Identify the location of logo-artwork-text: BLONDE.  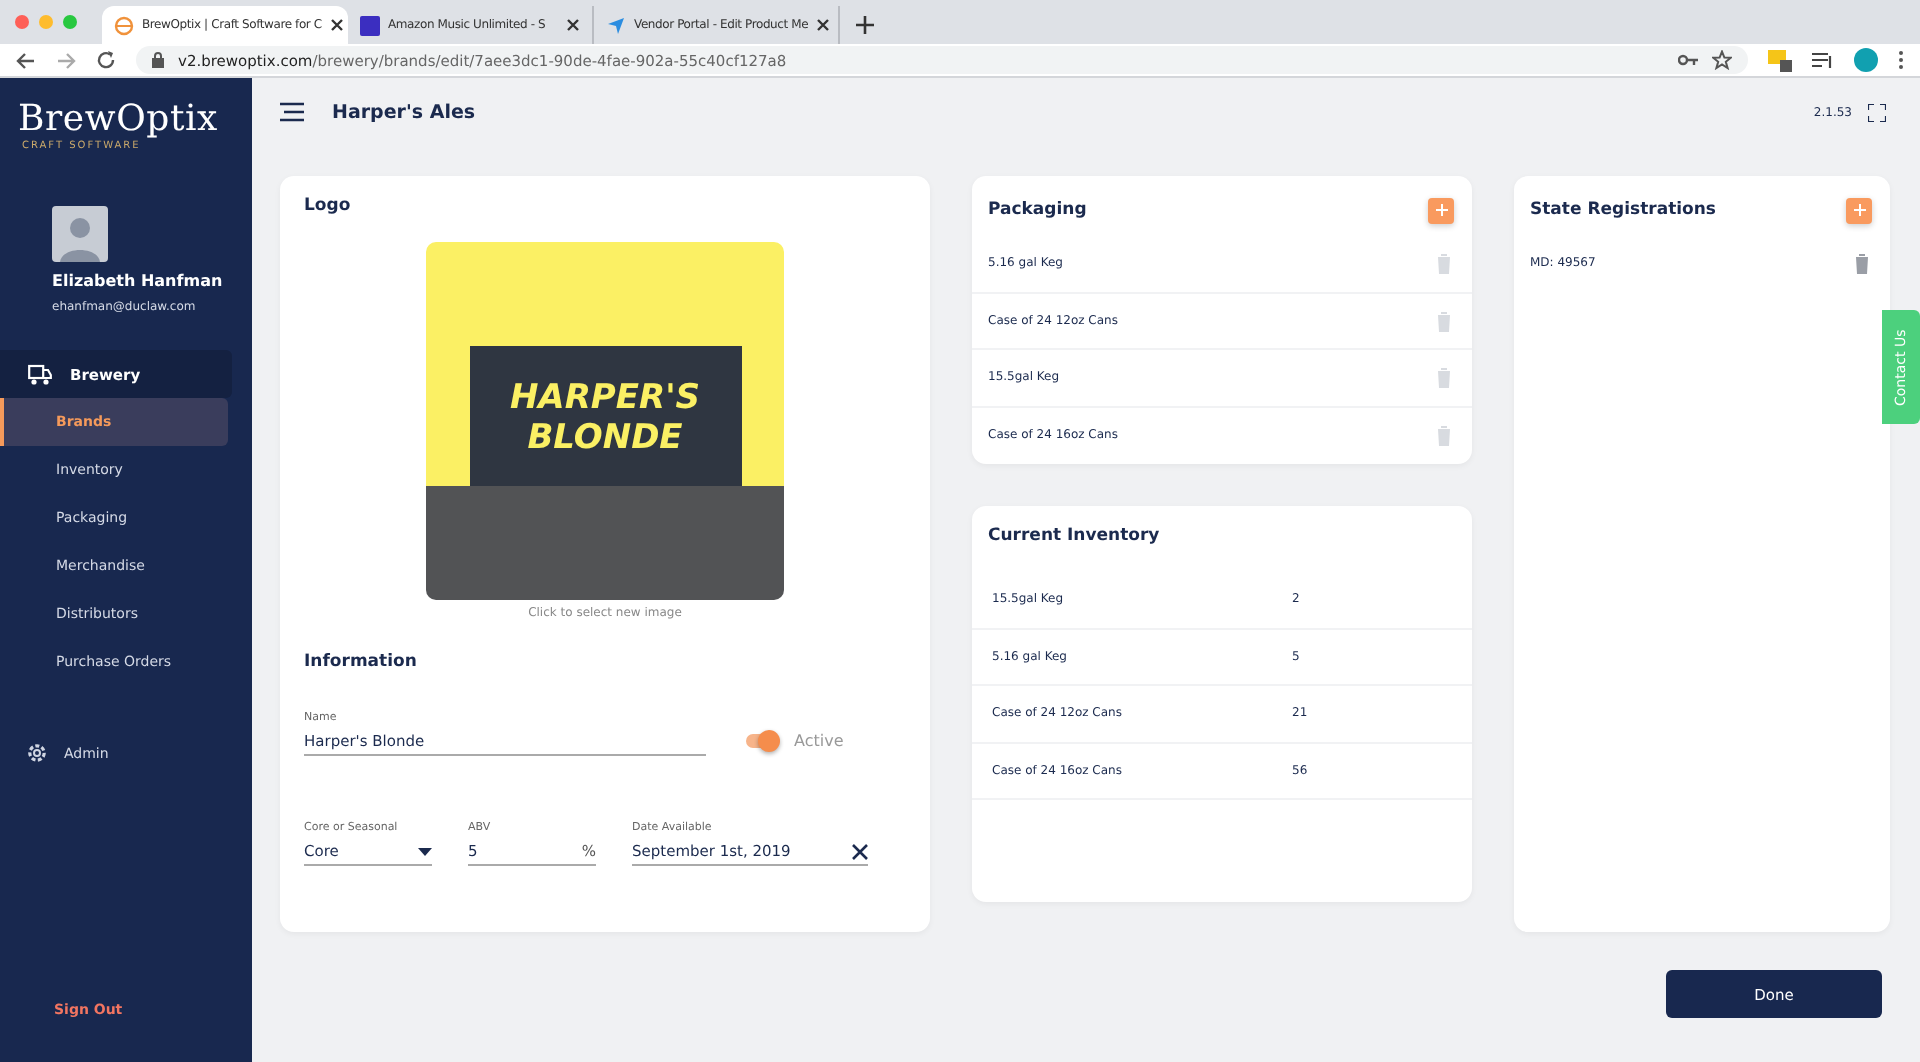
(605, 438).